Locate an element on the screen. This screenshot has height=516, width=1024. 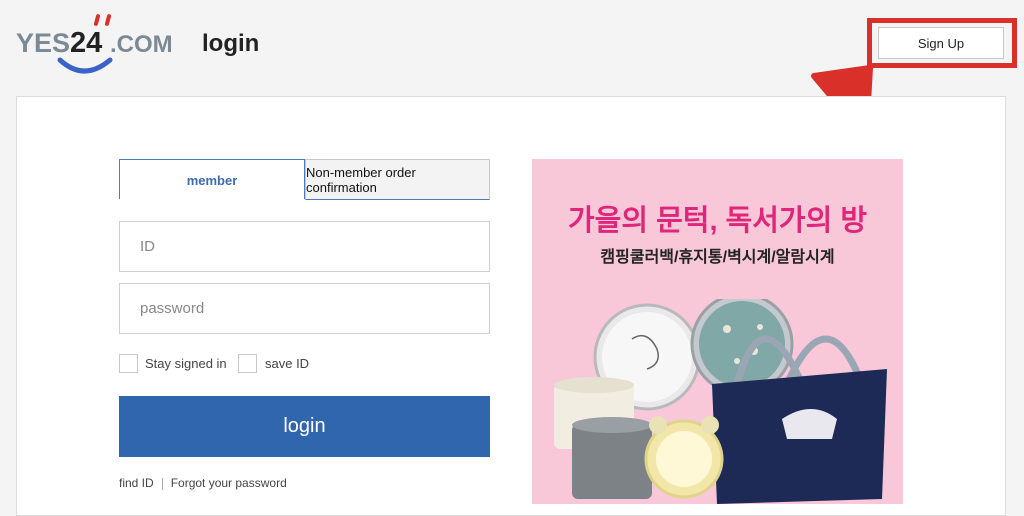
signup-button: Sign Up is located at coordinates (941, 43).